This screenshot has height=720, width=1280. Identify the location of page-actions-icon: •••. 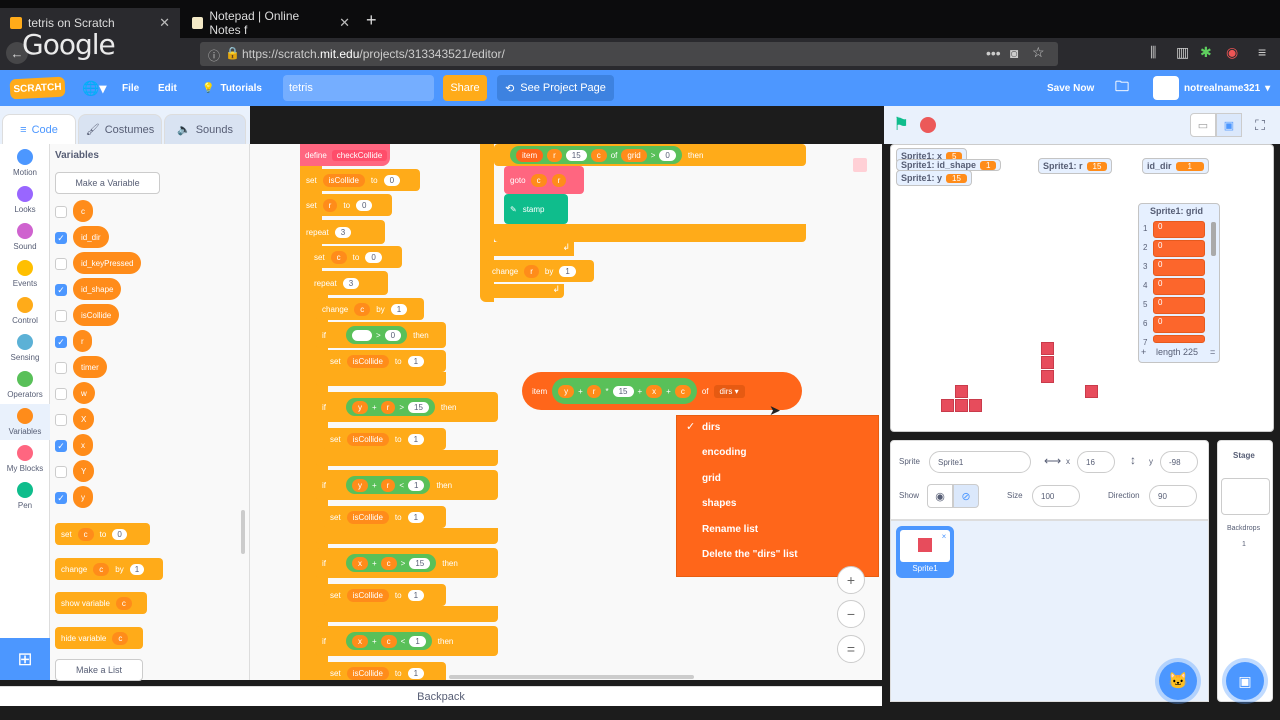
(993, 53).